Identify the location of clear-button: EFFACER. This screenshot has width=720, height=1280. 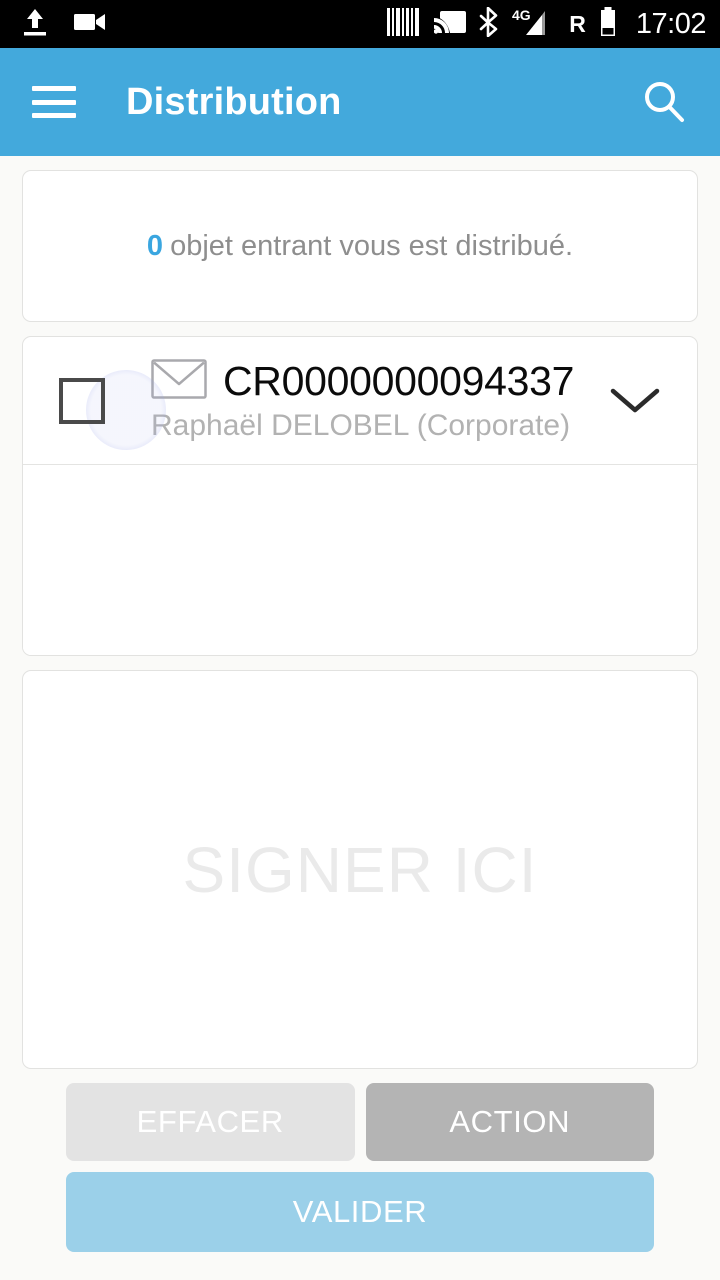
(210, 1122).